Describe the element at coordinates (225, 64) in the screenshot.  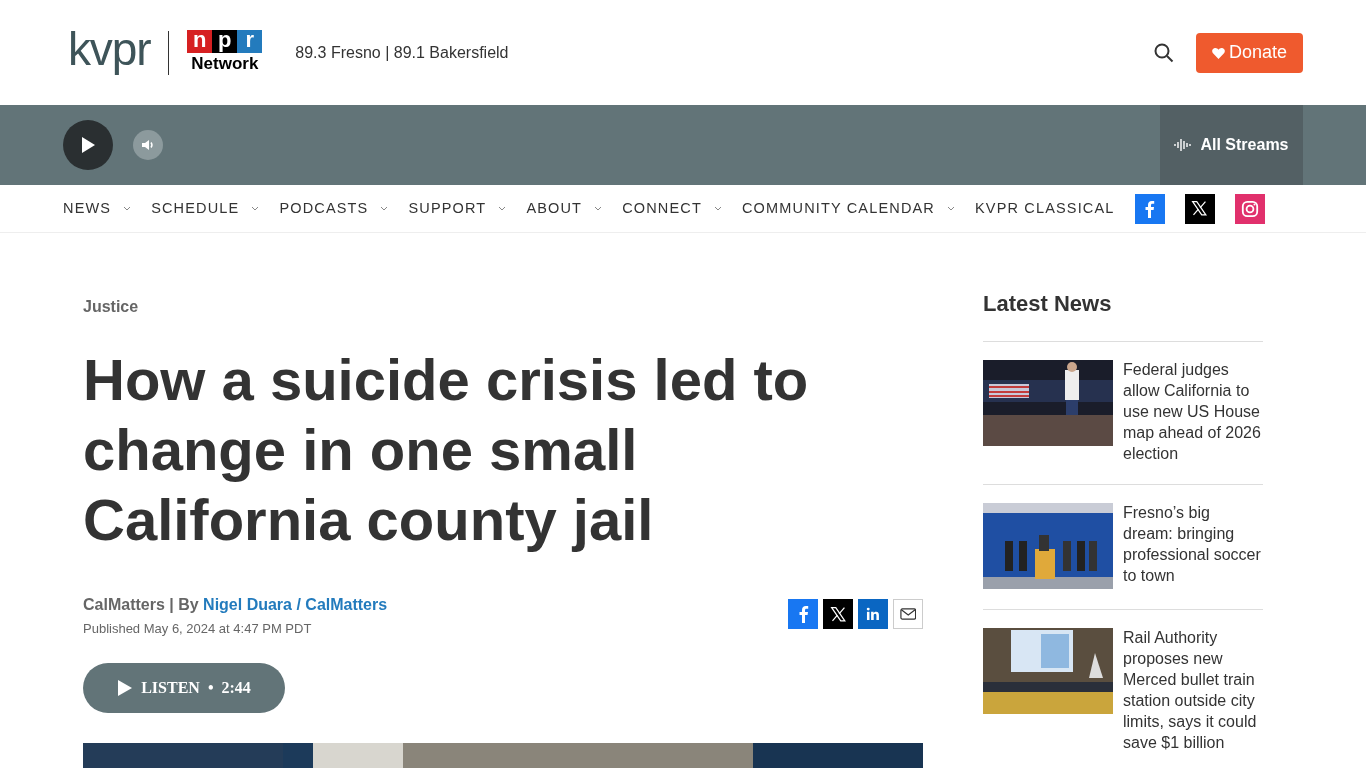
I see `network-label: Network` at that location.